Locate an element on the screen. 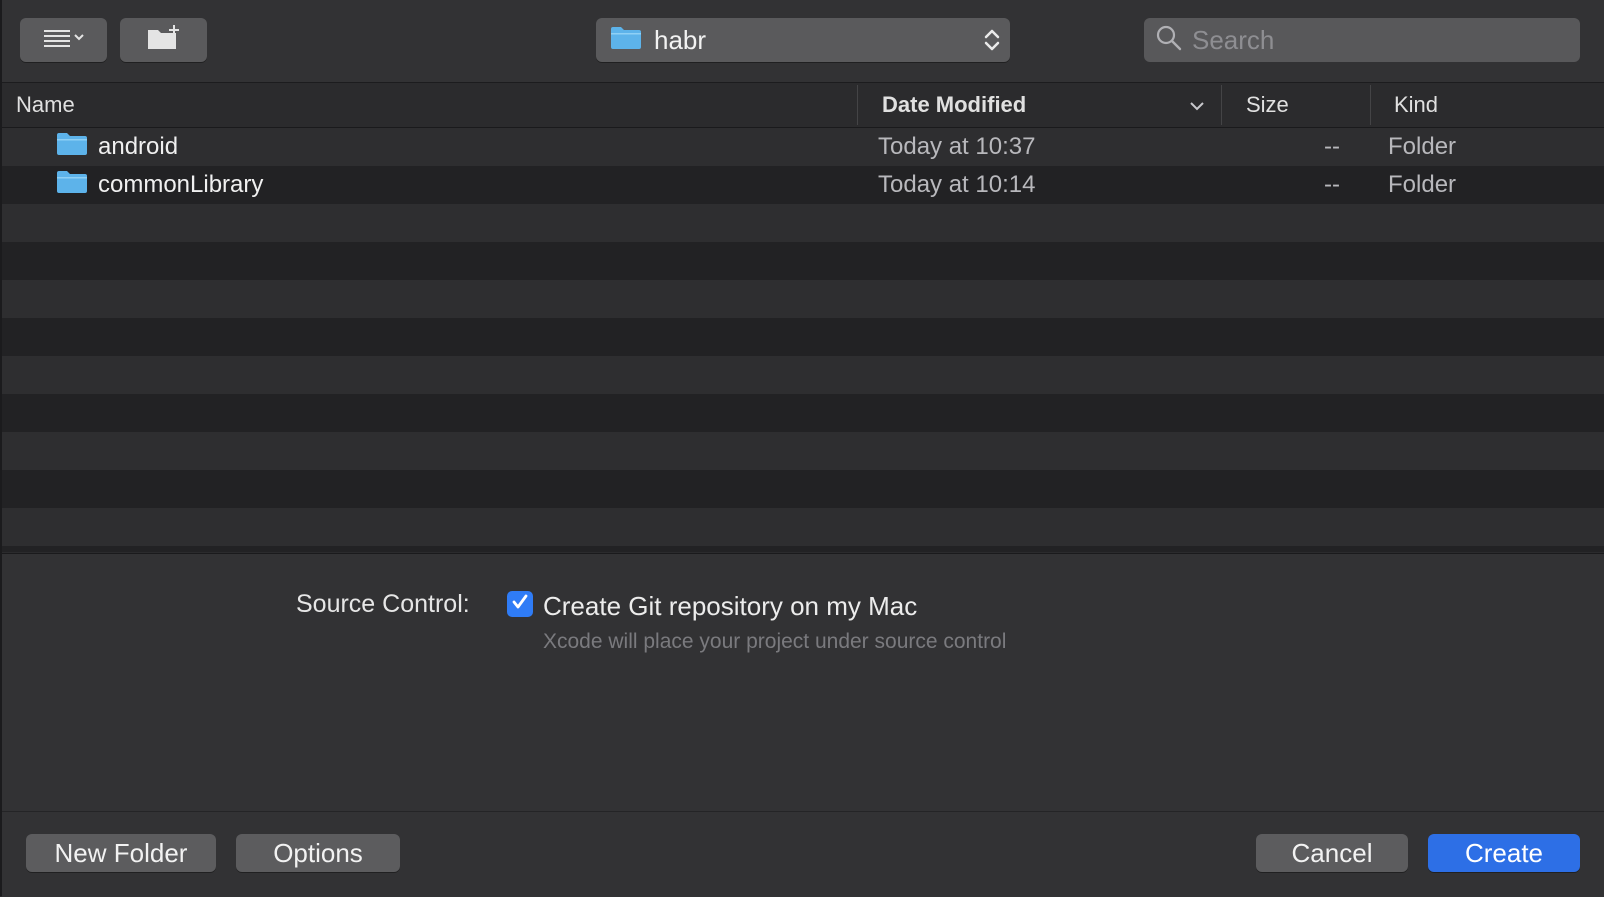  git-repository-checkbox is located at coordinates (520, 604).